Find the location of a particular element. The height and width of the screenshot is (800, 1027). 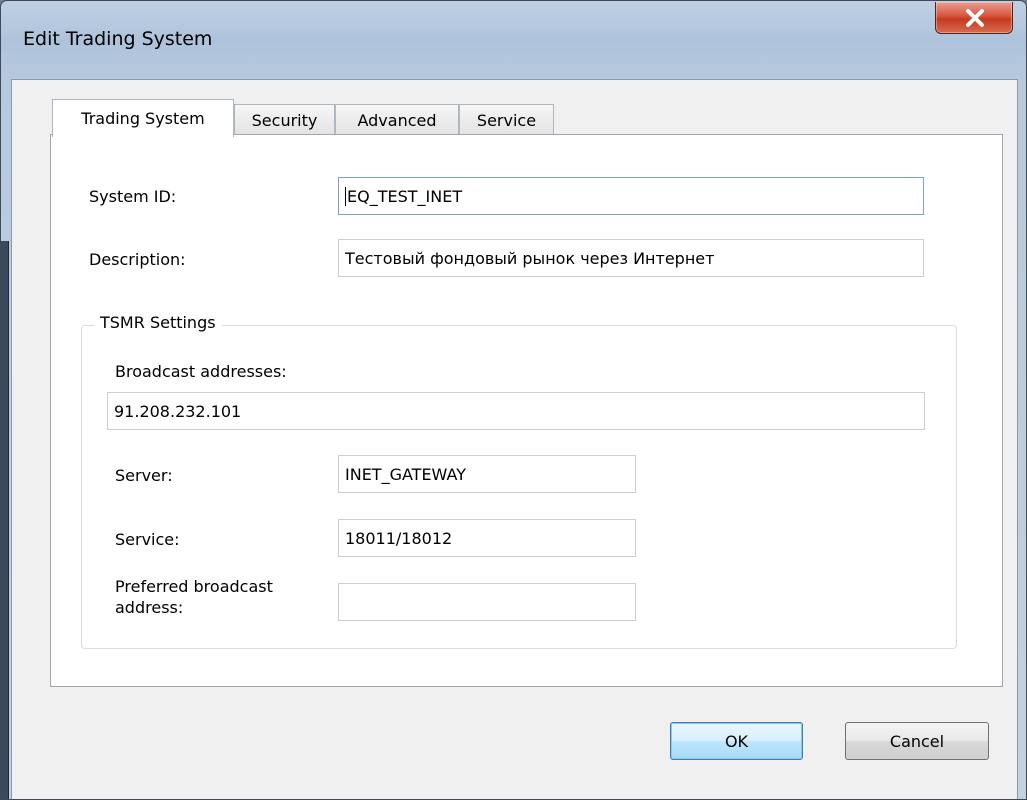

text-caret is located at coordinates (345, 196).